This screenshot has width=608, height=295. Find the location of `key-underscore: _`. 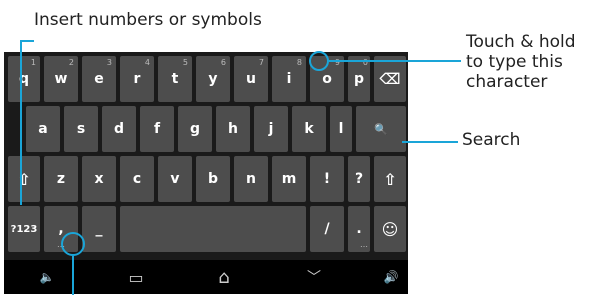

key-underscore: _ is located at coordinates (99, 229).